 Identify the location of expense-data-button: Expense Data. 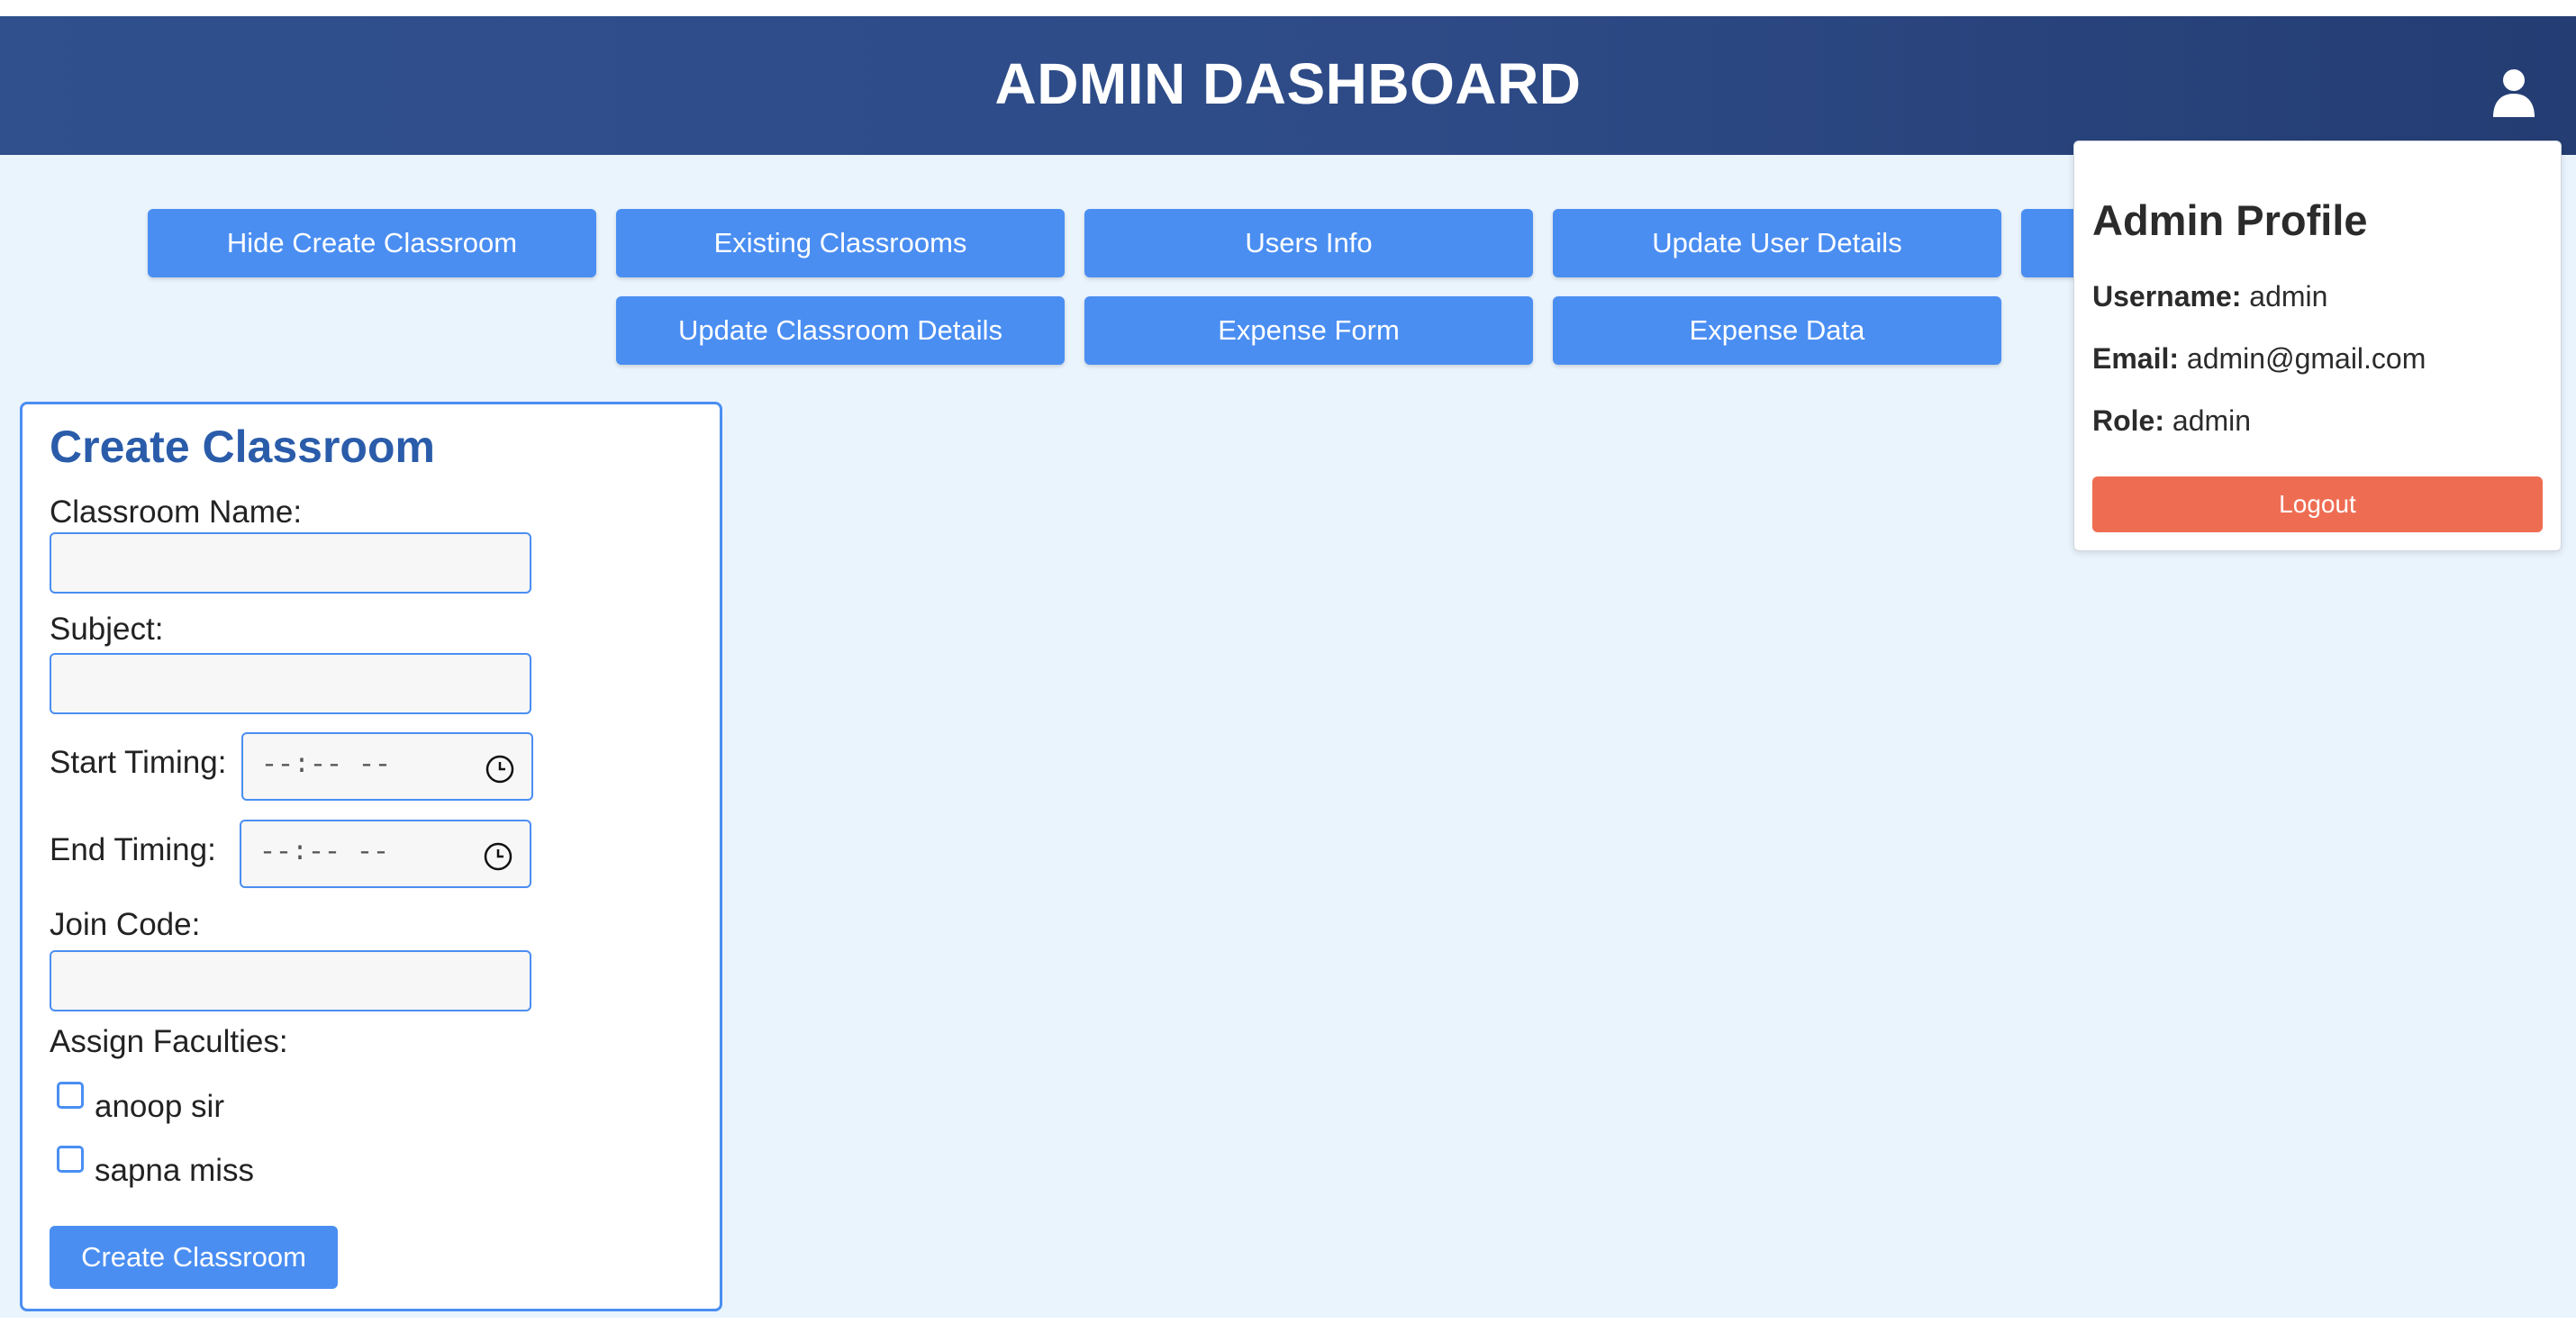
(1777, 330).